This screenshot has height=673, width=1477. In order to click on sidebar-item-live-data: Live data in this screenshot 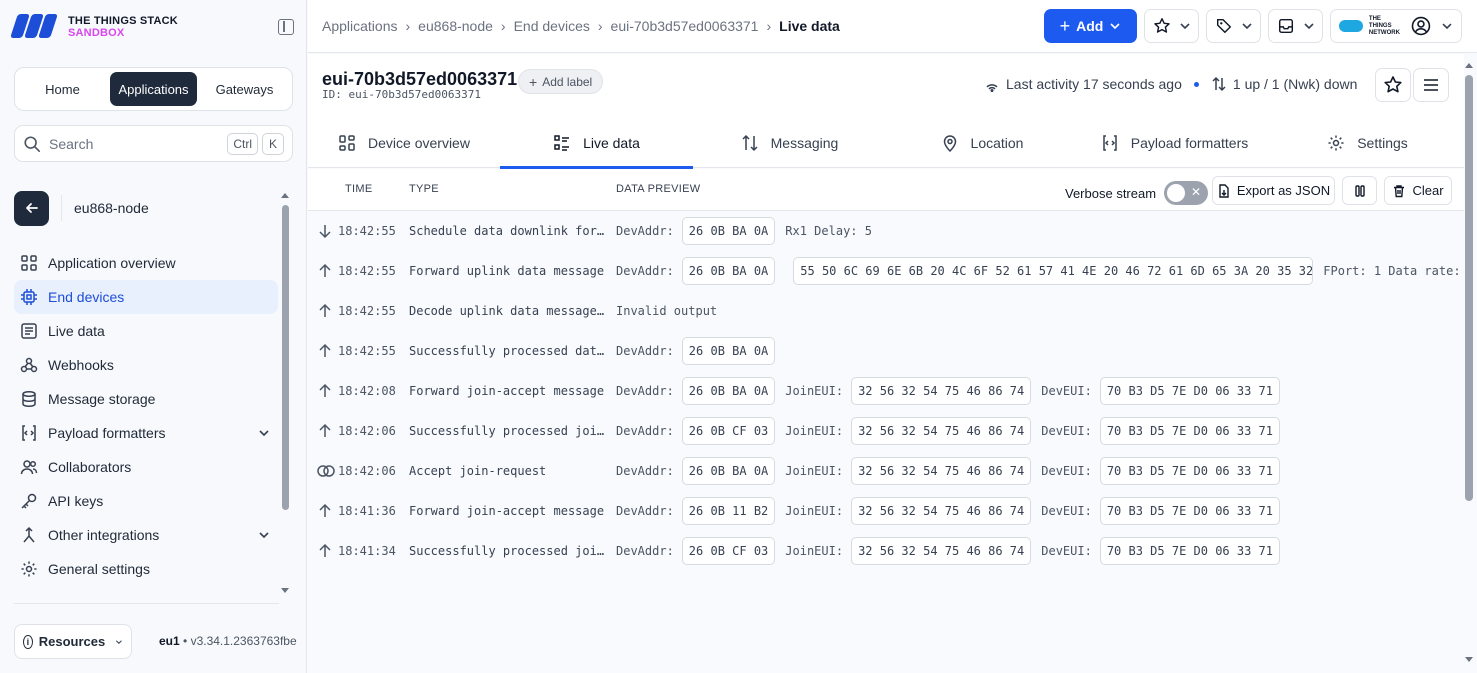, I will do `click(146, 331)`.